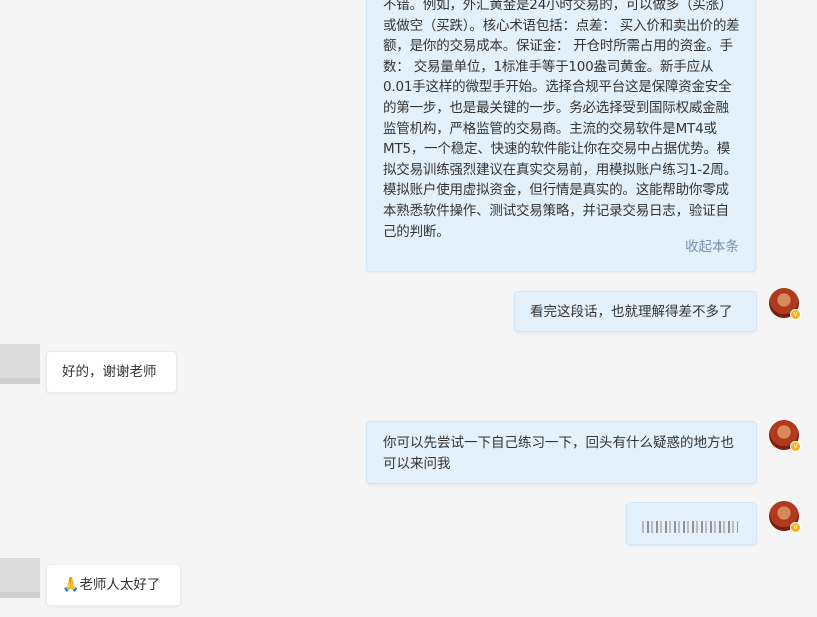 This screenshot has height=617, width=817. I want to click on message-bubble-outgoing-blurred, so click(691, 523).